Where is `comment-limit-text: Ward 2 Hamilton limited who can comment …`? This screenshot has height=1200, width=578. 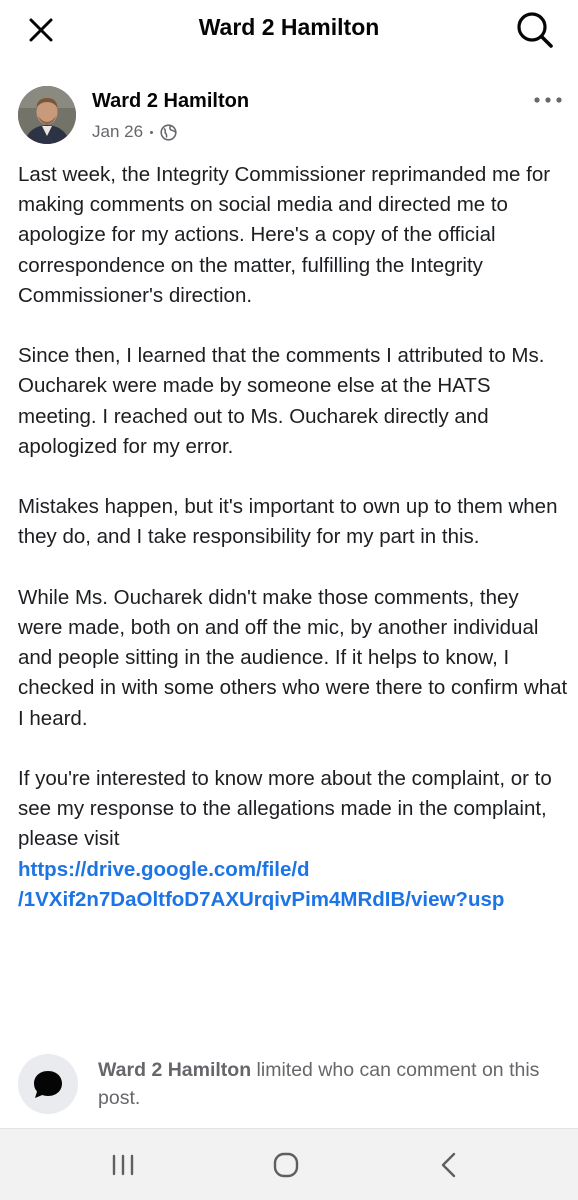
comment-limit-text: Ward 2 Hamilton limited who can comment … is located at coordinates (334, 1084).